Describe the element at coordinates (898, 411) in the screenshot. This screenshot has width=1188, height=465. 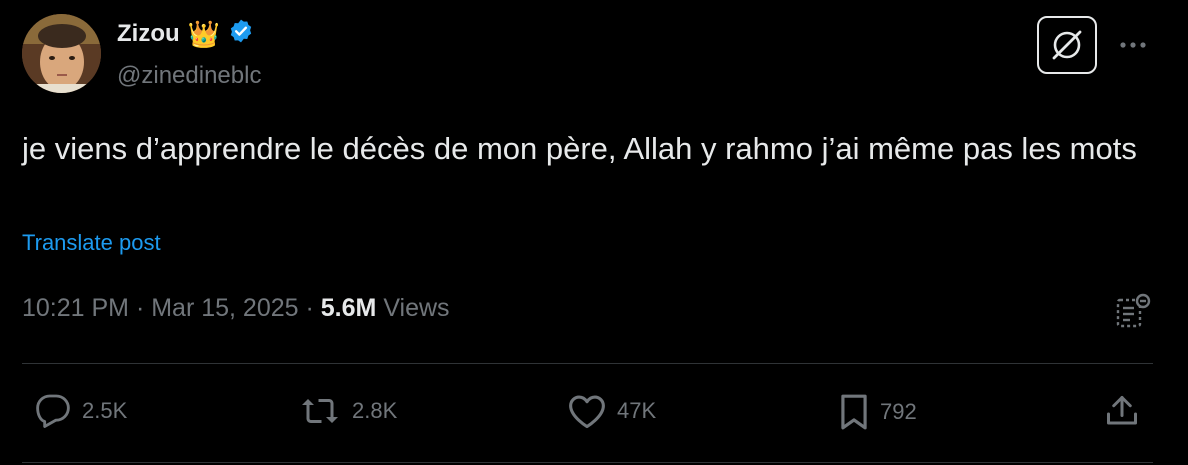
I see `bookmark-count: 792` at that location.